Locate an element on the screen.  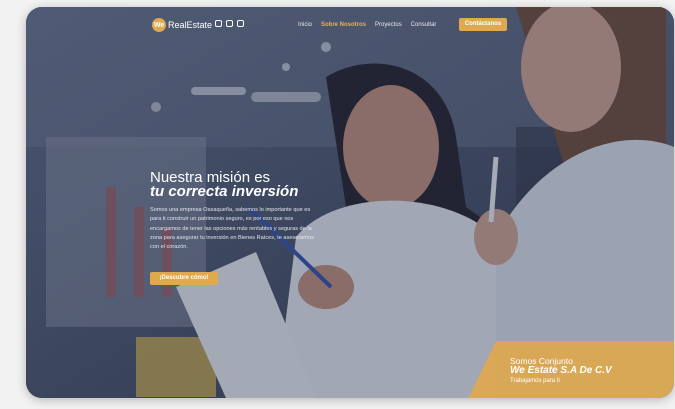
promo-tagline: Trabajamos para ti is located at coordinates (535, 381).